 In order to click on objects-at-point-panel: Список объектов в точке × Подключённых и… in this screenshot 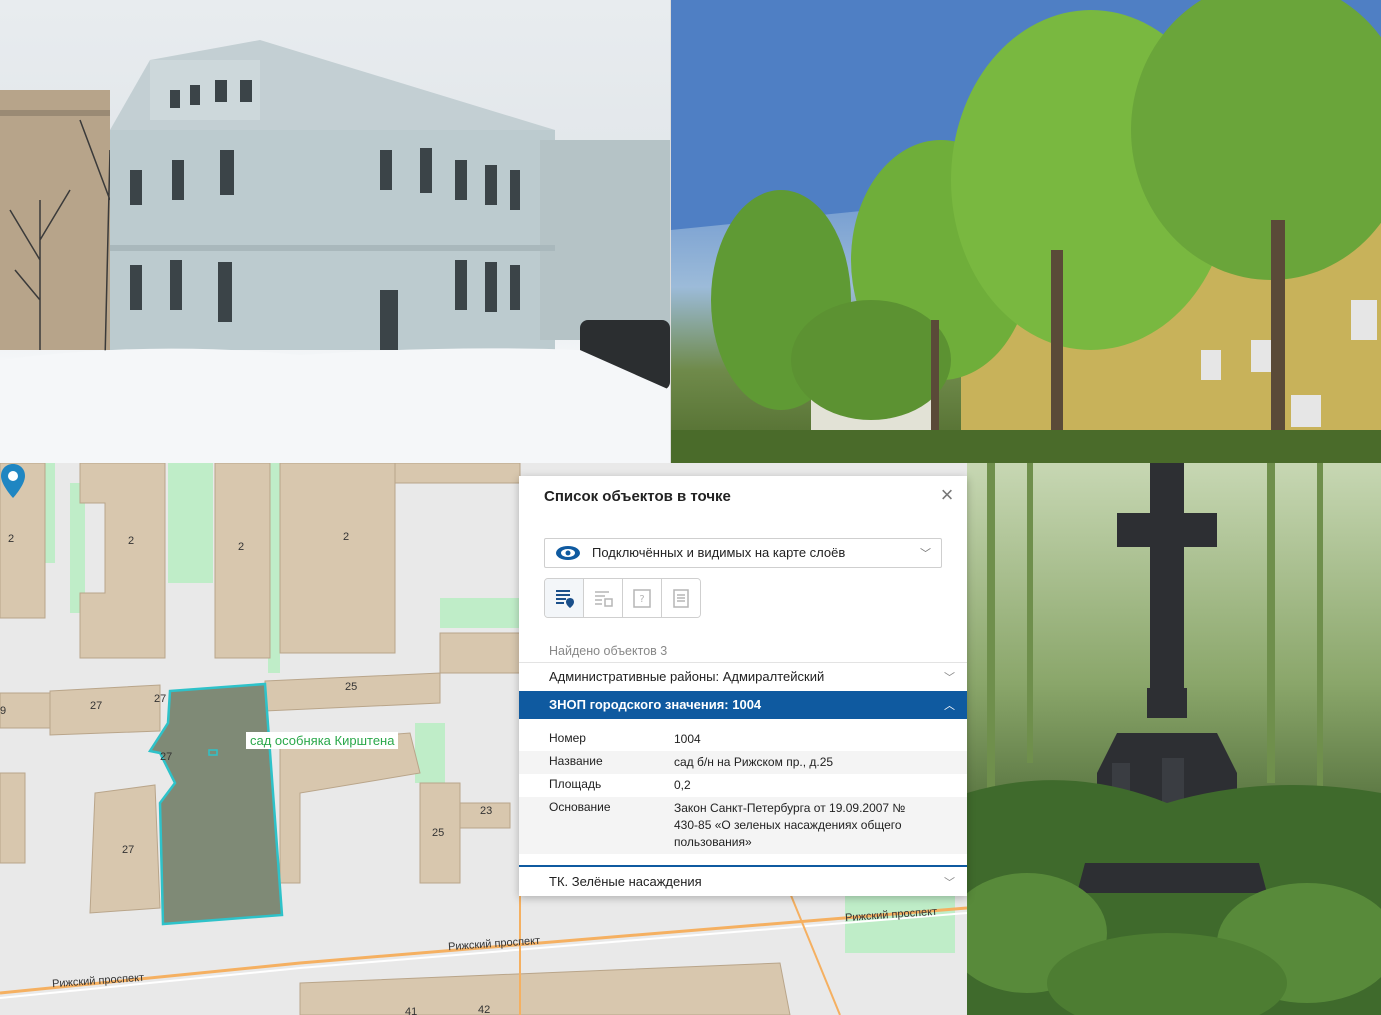, I will do `click(743, 686)`.